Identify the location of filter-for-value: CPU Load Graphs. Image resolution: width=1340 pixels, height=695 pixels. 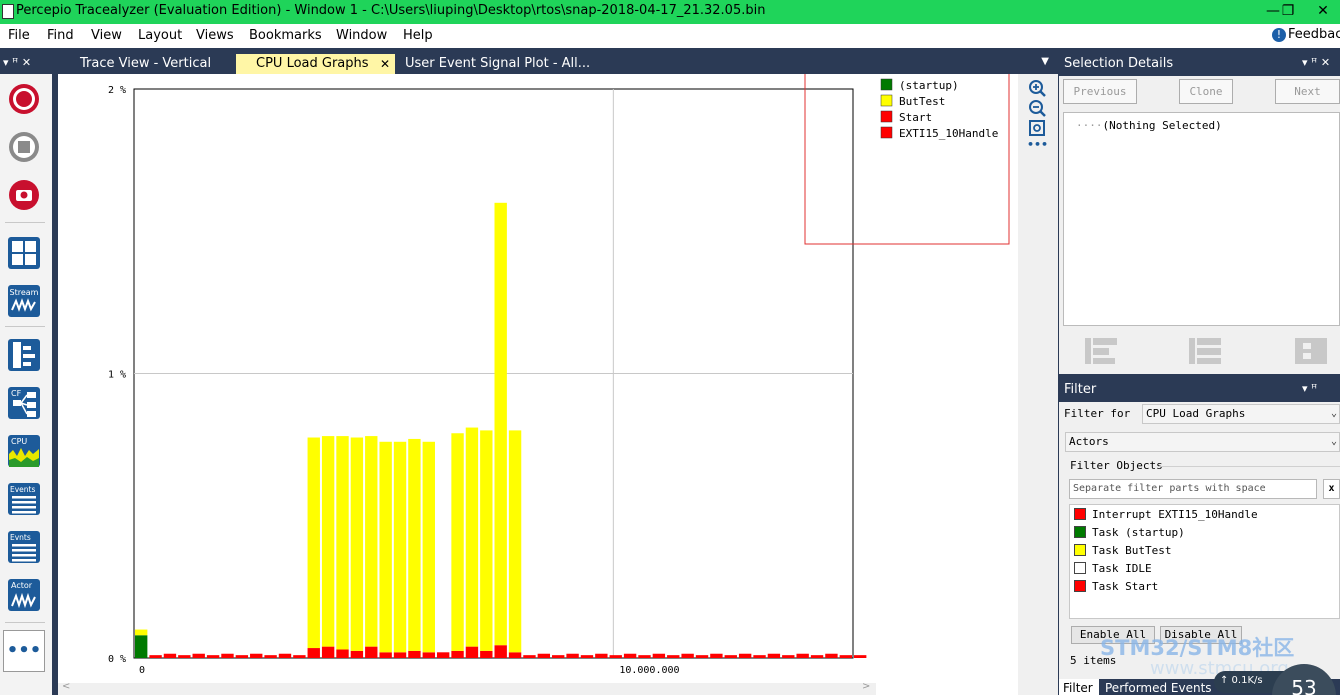
(1196, 413).